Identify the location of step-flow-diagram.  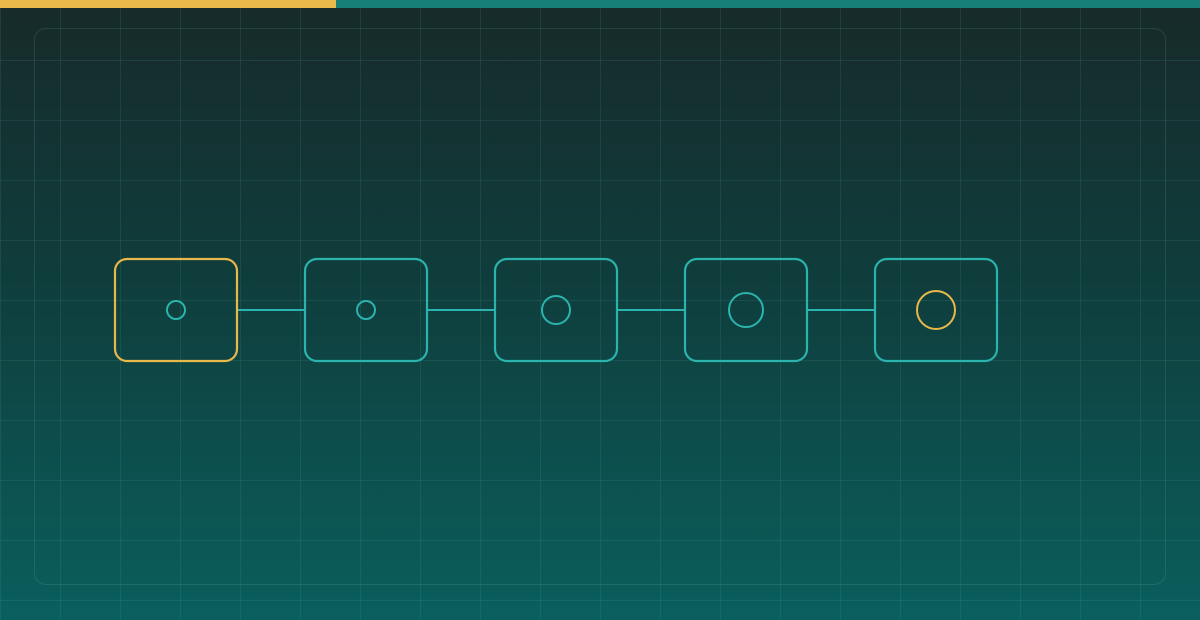
(556, 310).